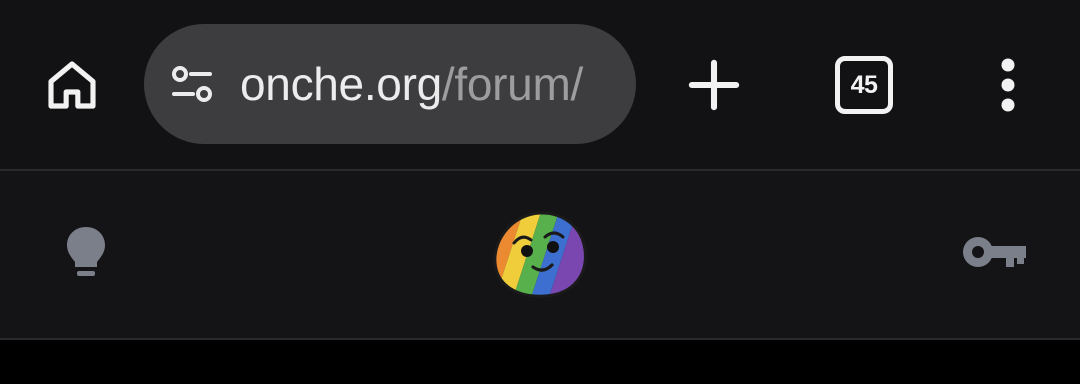  I want to click on address-bar: onche.org/forum/, so click(390, 84).